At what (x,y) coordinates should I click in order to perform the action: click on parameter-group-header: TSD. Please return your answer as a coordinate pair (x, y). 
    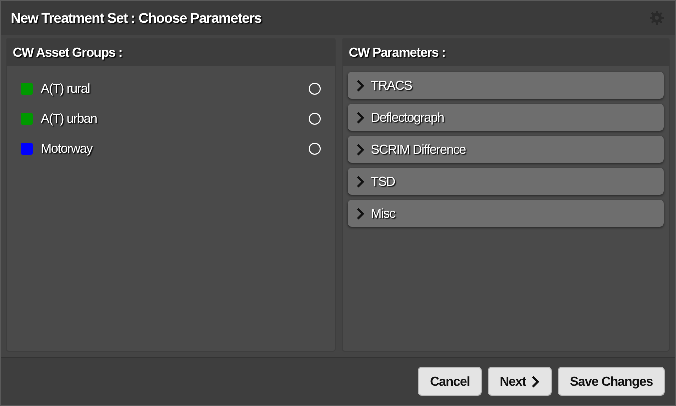
    Looking at the image, I should click on (506, 181).